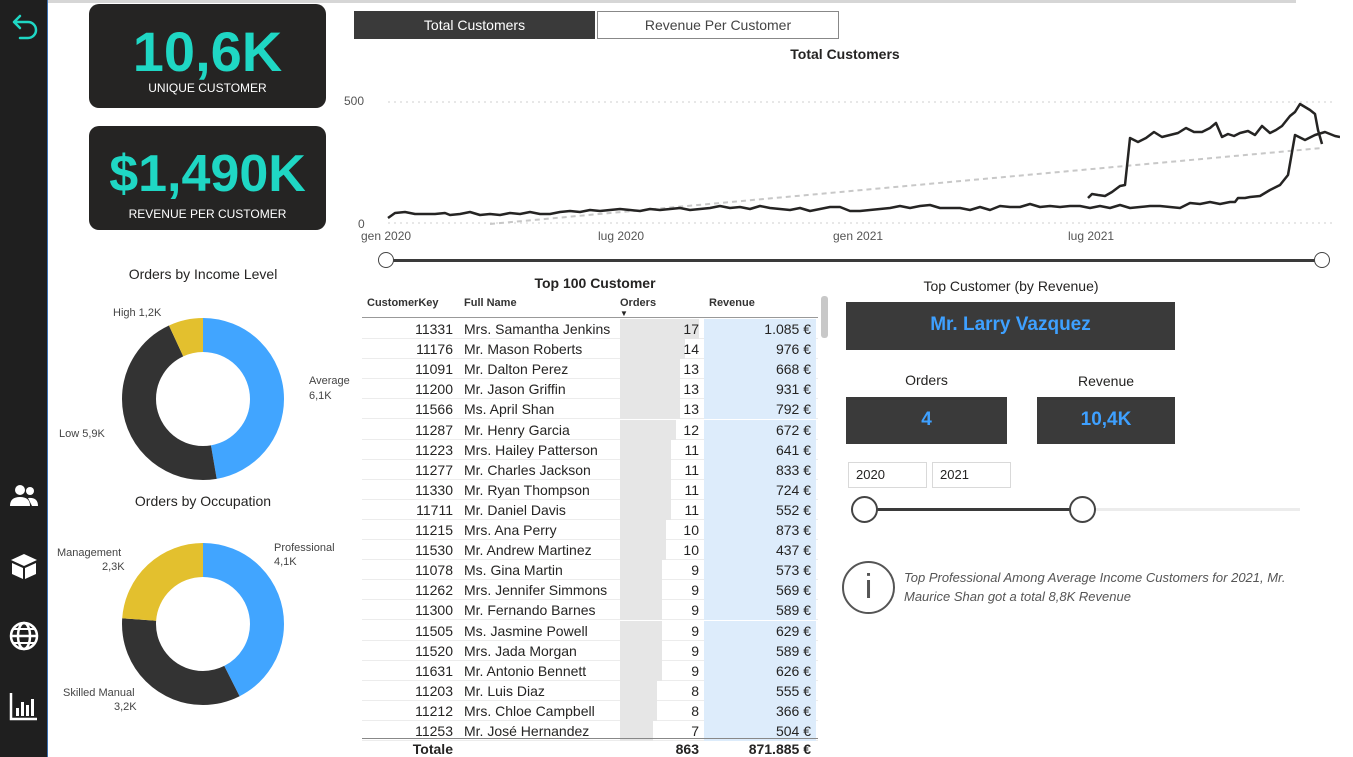 Image resolution: width=1353 pixels, height=757 pixels. I want to click on col-header-revenue: Revenue, so click(732, 303).